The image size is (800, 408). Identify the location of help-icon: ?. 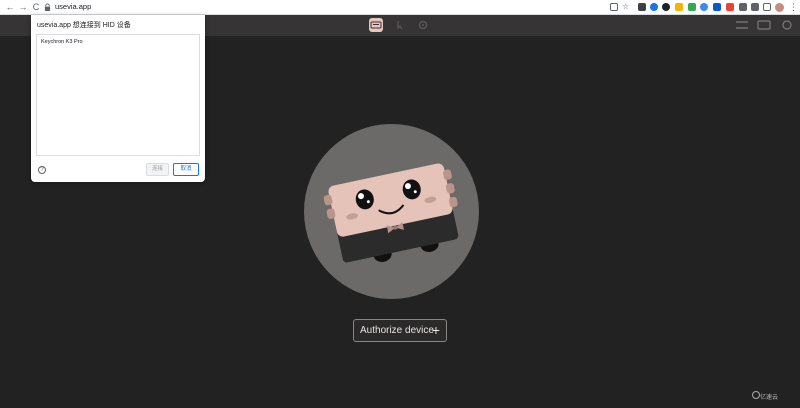
(42, 170).